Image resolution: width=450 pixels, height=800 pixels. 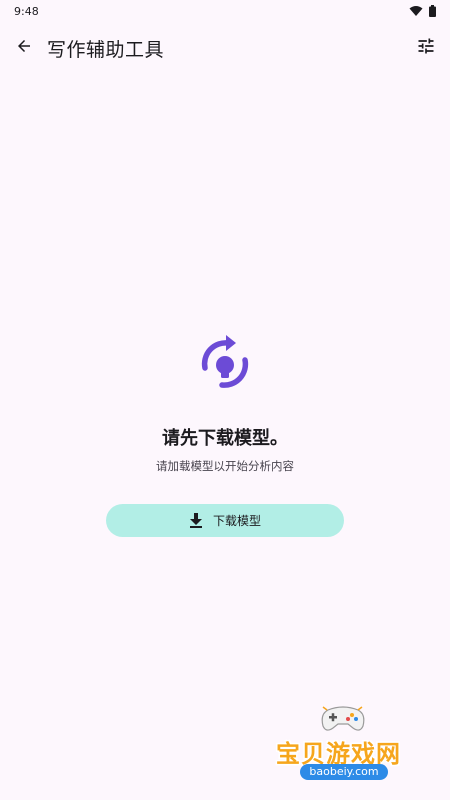 I want to click on download-icon, so click(x=195, y=520).